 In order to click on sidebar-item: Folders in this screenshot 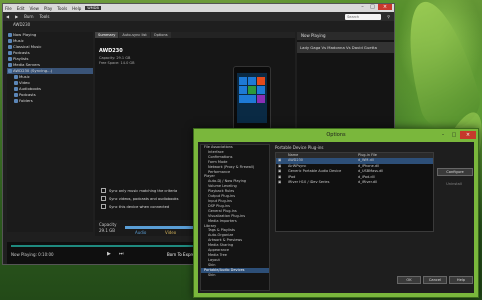, I will do `click(50, 101)`.